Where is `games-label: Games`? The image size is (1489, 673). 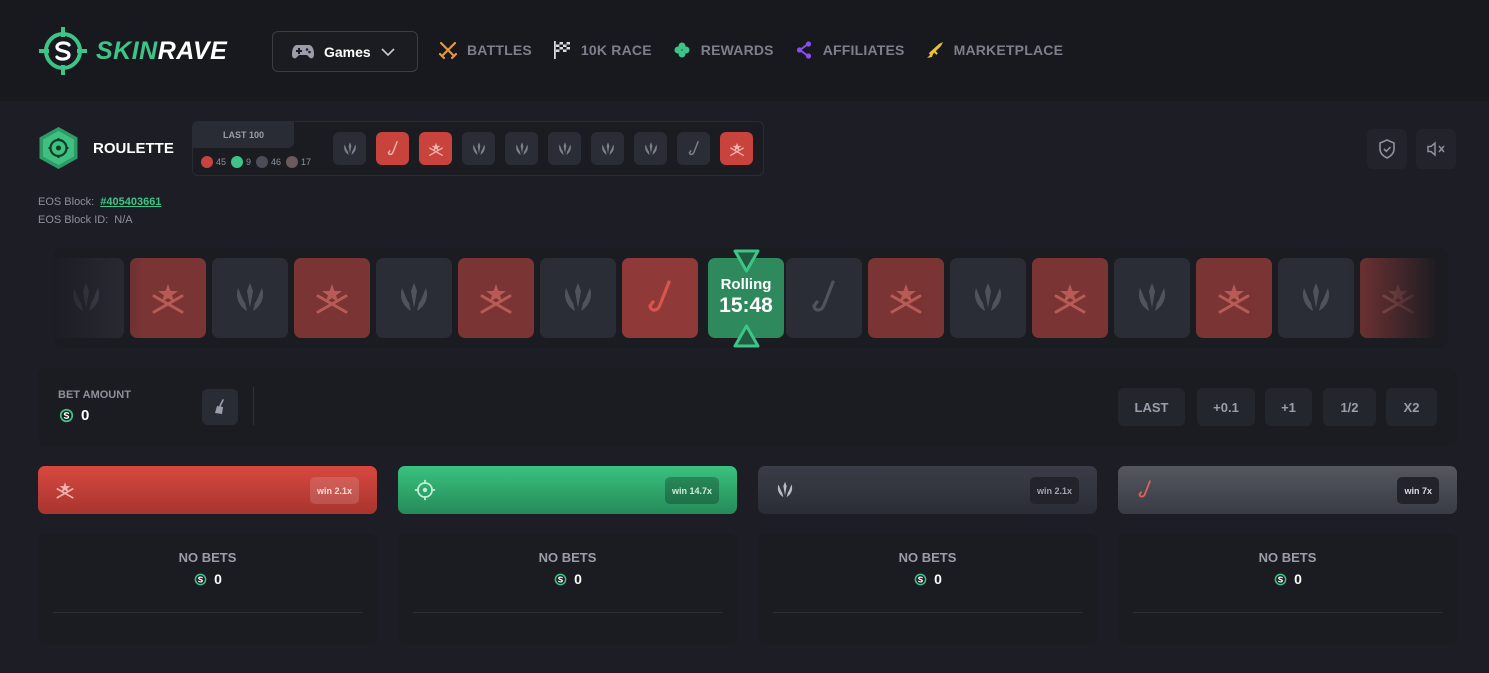 games-label: Games is located at coordinates (347, 51).